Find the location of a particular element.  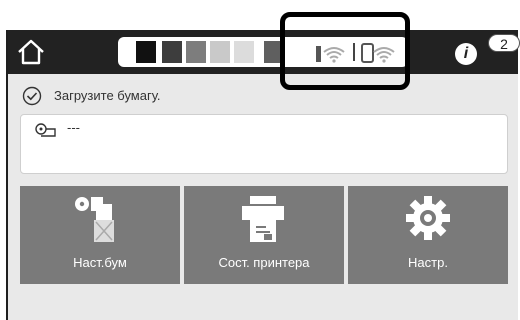

paper-settings-button: Наст.бум is located at coordinates (100, 235).